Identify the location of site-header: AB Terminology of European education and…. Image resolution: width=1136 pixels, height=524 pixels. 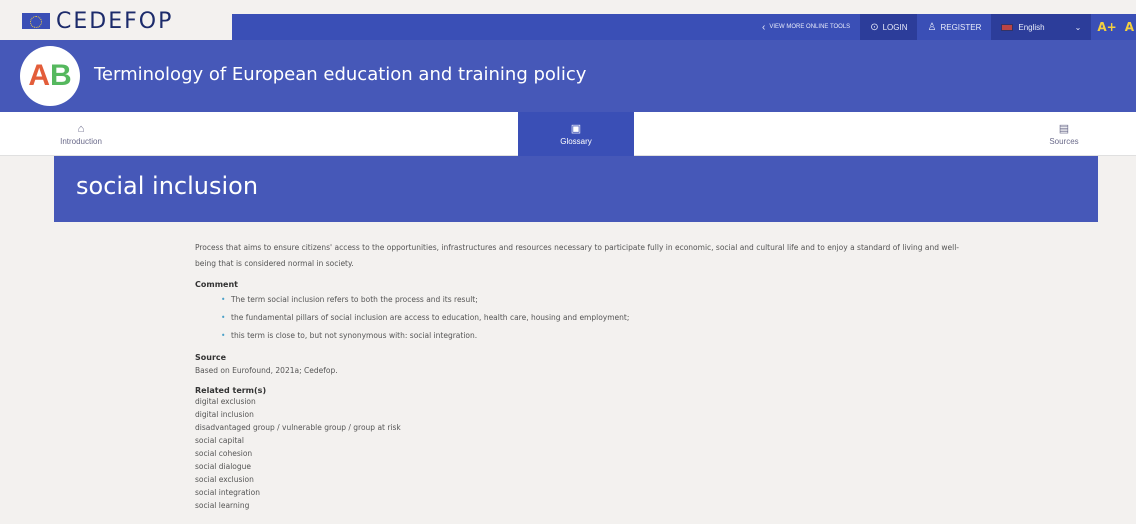
(568, 76).